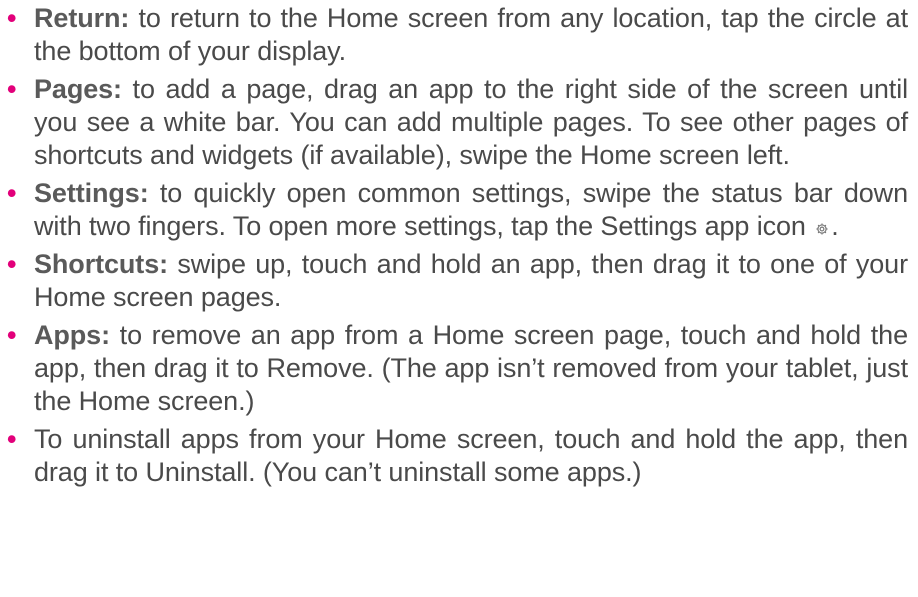  What do you see at coordinates (72, 335) in the screenshot?
I see `term-label: Apps:` at bounding box center [72, 335].